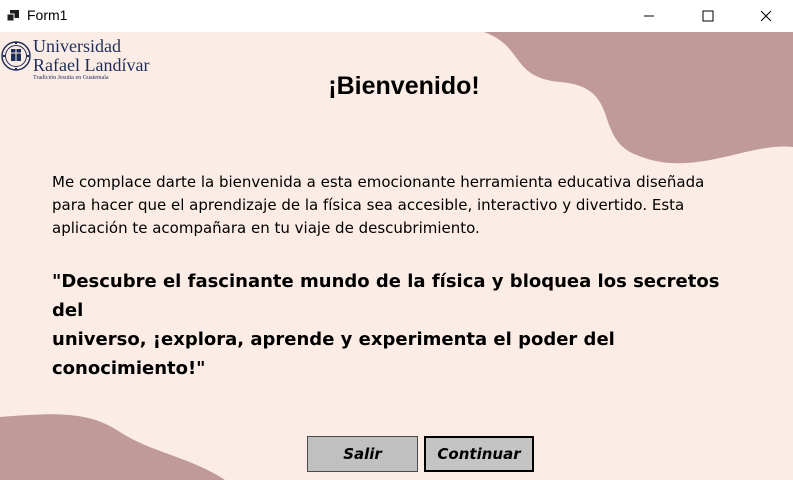  I want to click on close-button, so click(765, 16).